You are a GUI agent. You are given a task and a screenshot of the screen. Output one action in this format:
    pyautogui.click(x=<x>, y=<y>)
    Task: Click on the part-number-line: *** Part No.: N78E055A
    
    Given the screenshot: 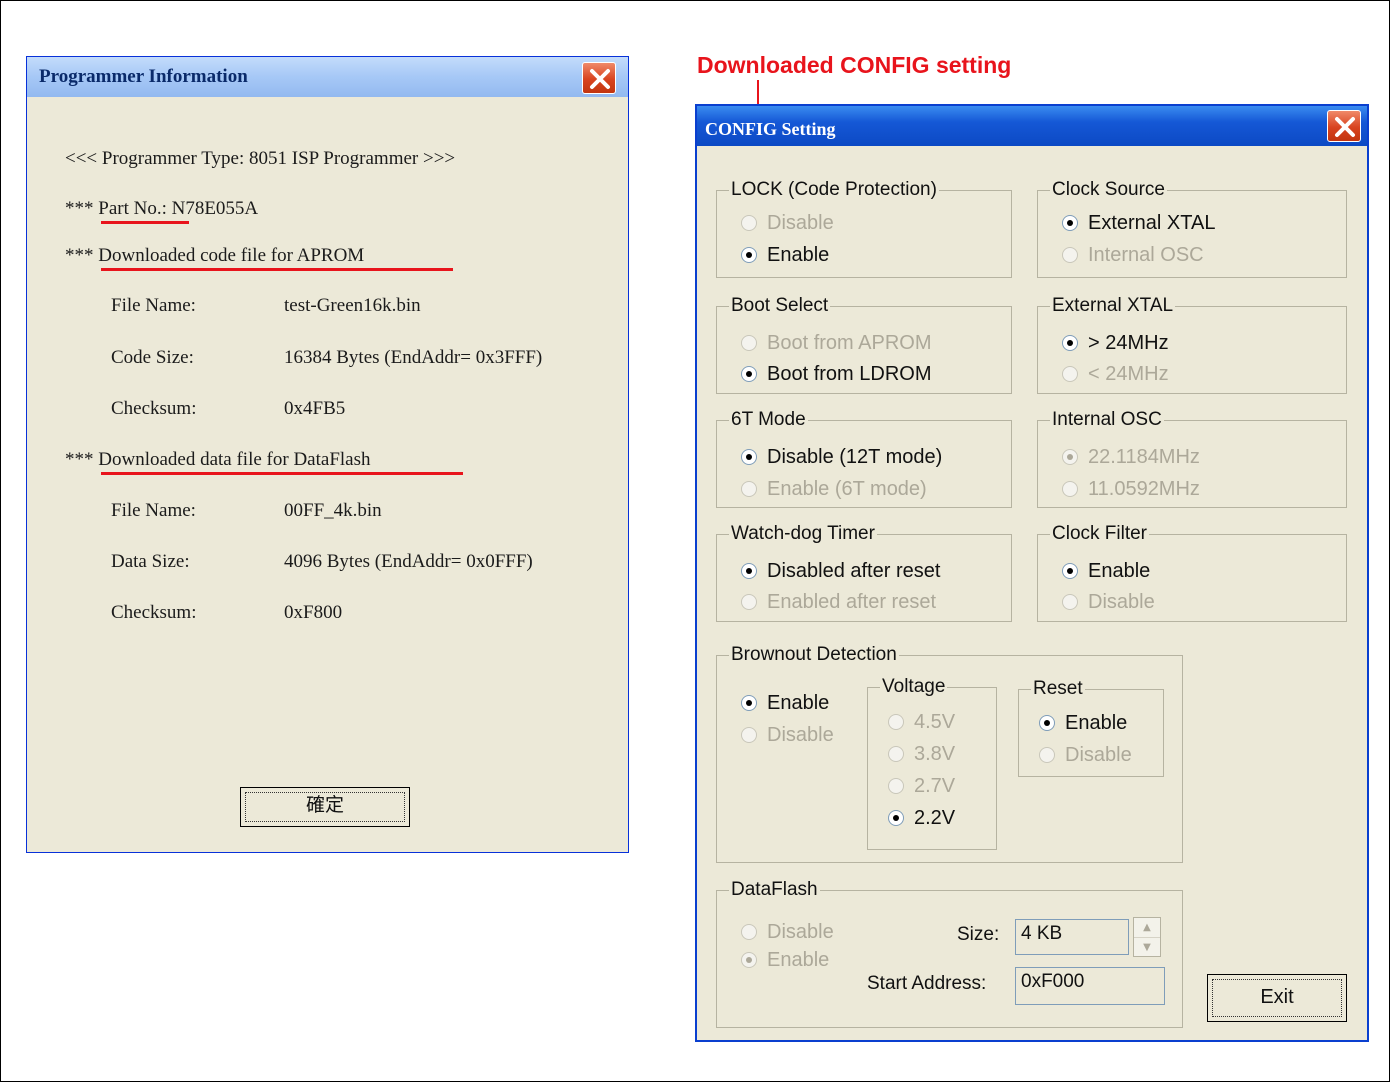 What is the action you would take?
    pyautogui.click(x=161, y=209)
    